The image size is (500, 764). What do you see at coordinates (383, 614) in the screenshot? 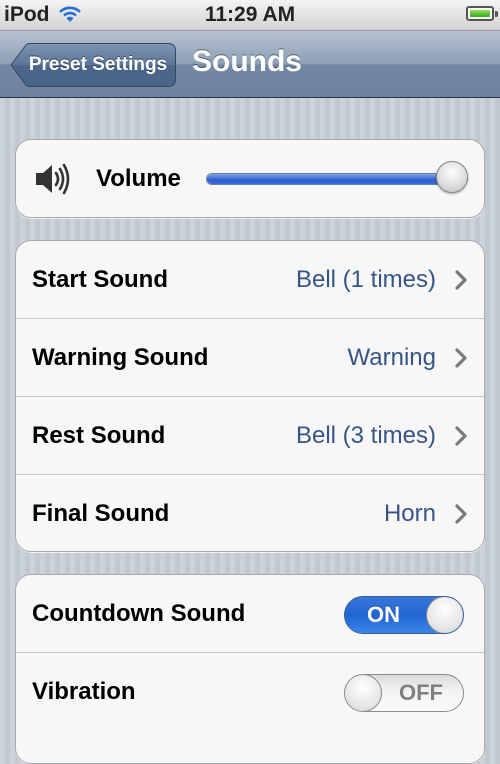
I see `switch-state-text: ON` at bounding box center [383, 614].